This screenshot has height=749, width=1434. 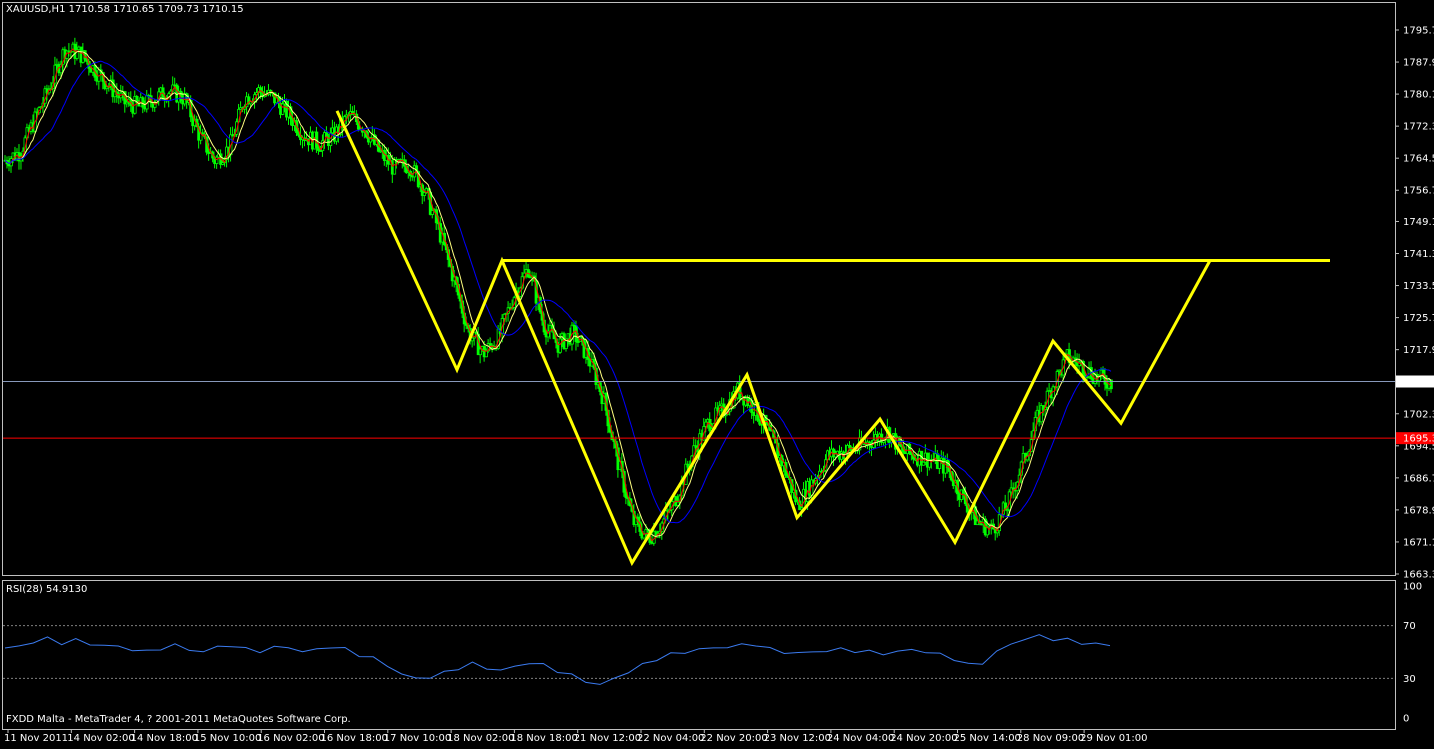 What do you see at coordinates (1418, 254) in the screenshot?
I see `price-axis-label: 1741.30` at bounding box center [1418, 254].